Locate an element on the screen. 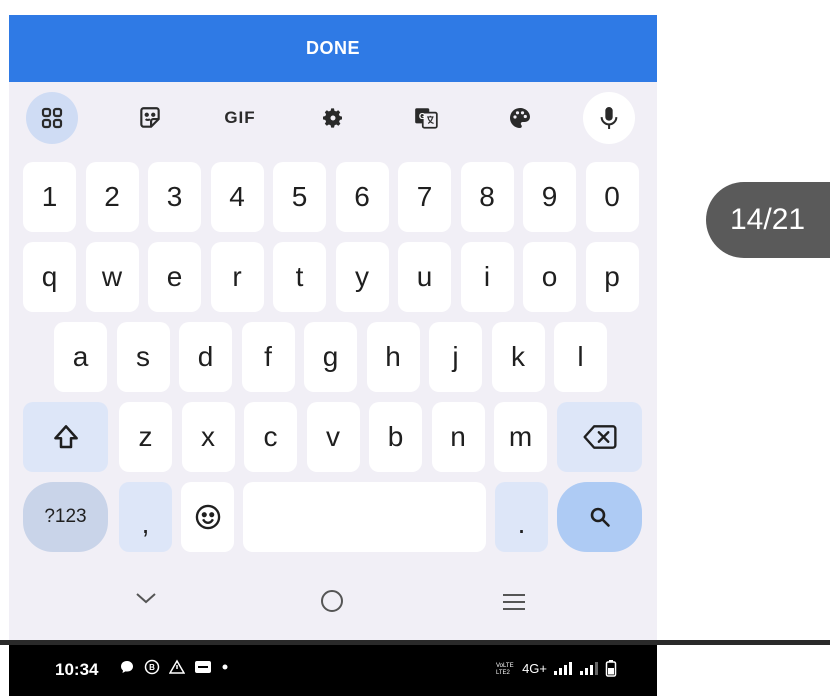 The image size is (830, 696). svg-text: VoLTE is located at coordinates (505, 666).